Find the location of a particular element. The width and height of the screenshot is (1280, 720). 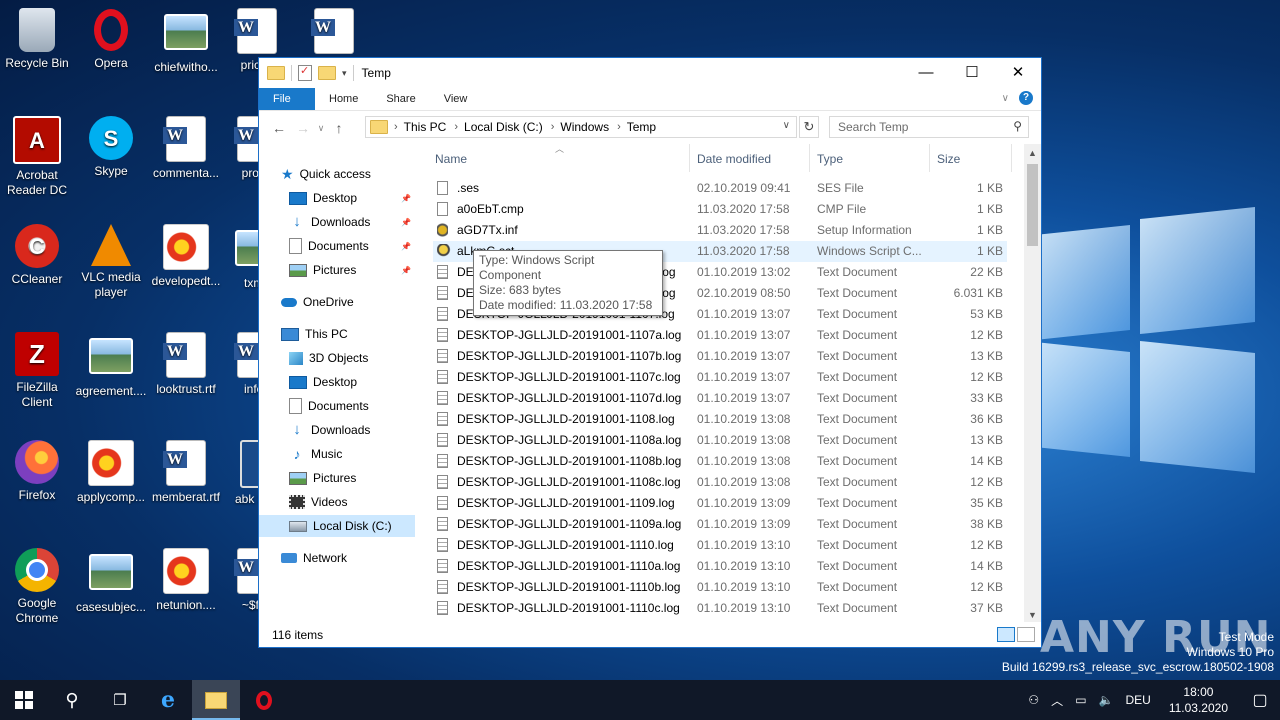

desktop-shortcut: Z FileZilla Client is located at coordinates (37, 371).